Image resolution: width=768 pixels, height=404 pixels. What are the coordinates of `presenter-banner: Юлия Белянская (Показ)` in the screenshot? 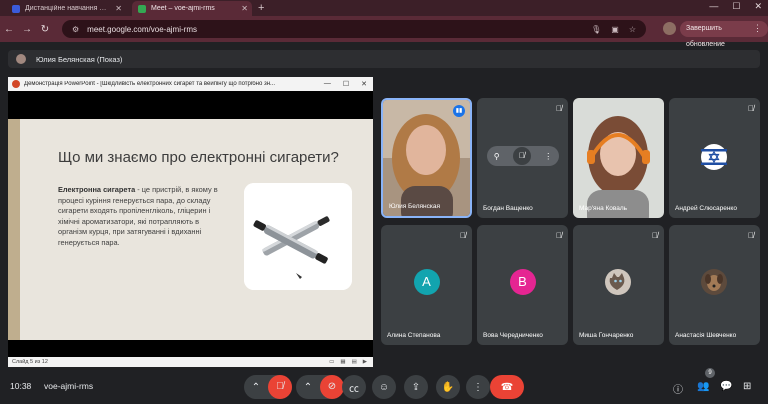 It's located at (384, 59).